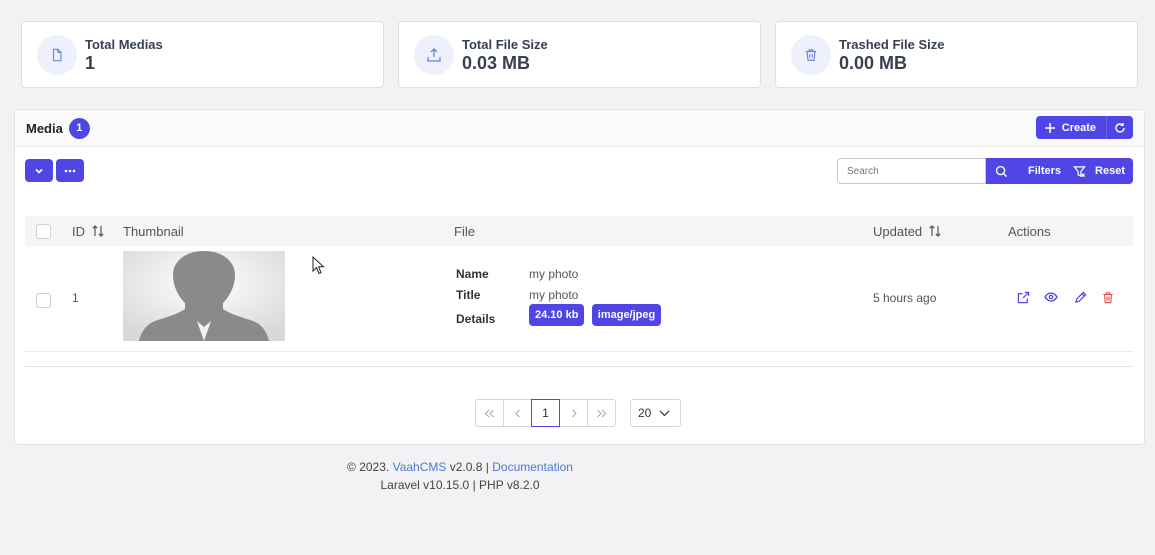 The height and width of the screenshot is (555, 1155). What do you see at coordinates (956, 54) in the screenshot?
I see `stat-card-trashed-file-size: Trashed File Size 0.00 MB` at bounding box center [956, 54].